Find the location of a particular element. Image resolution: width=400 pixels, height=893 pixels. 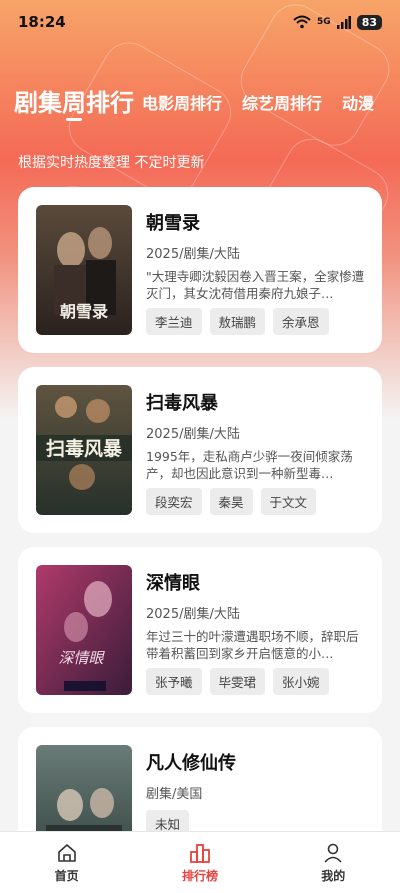

cast-tag: 张小婉 is located at coordinates (301, 681).